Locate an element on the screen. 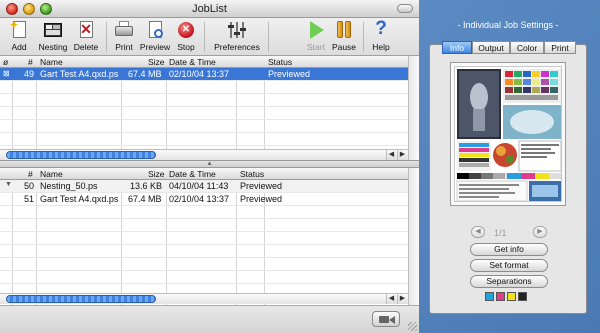 This screenshot has width=600, height=333. movie-camera-button is located at coordinates (386, 319).